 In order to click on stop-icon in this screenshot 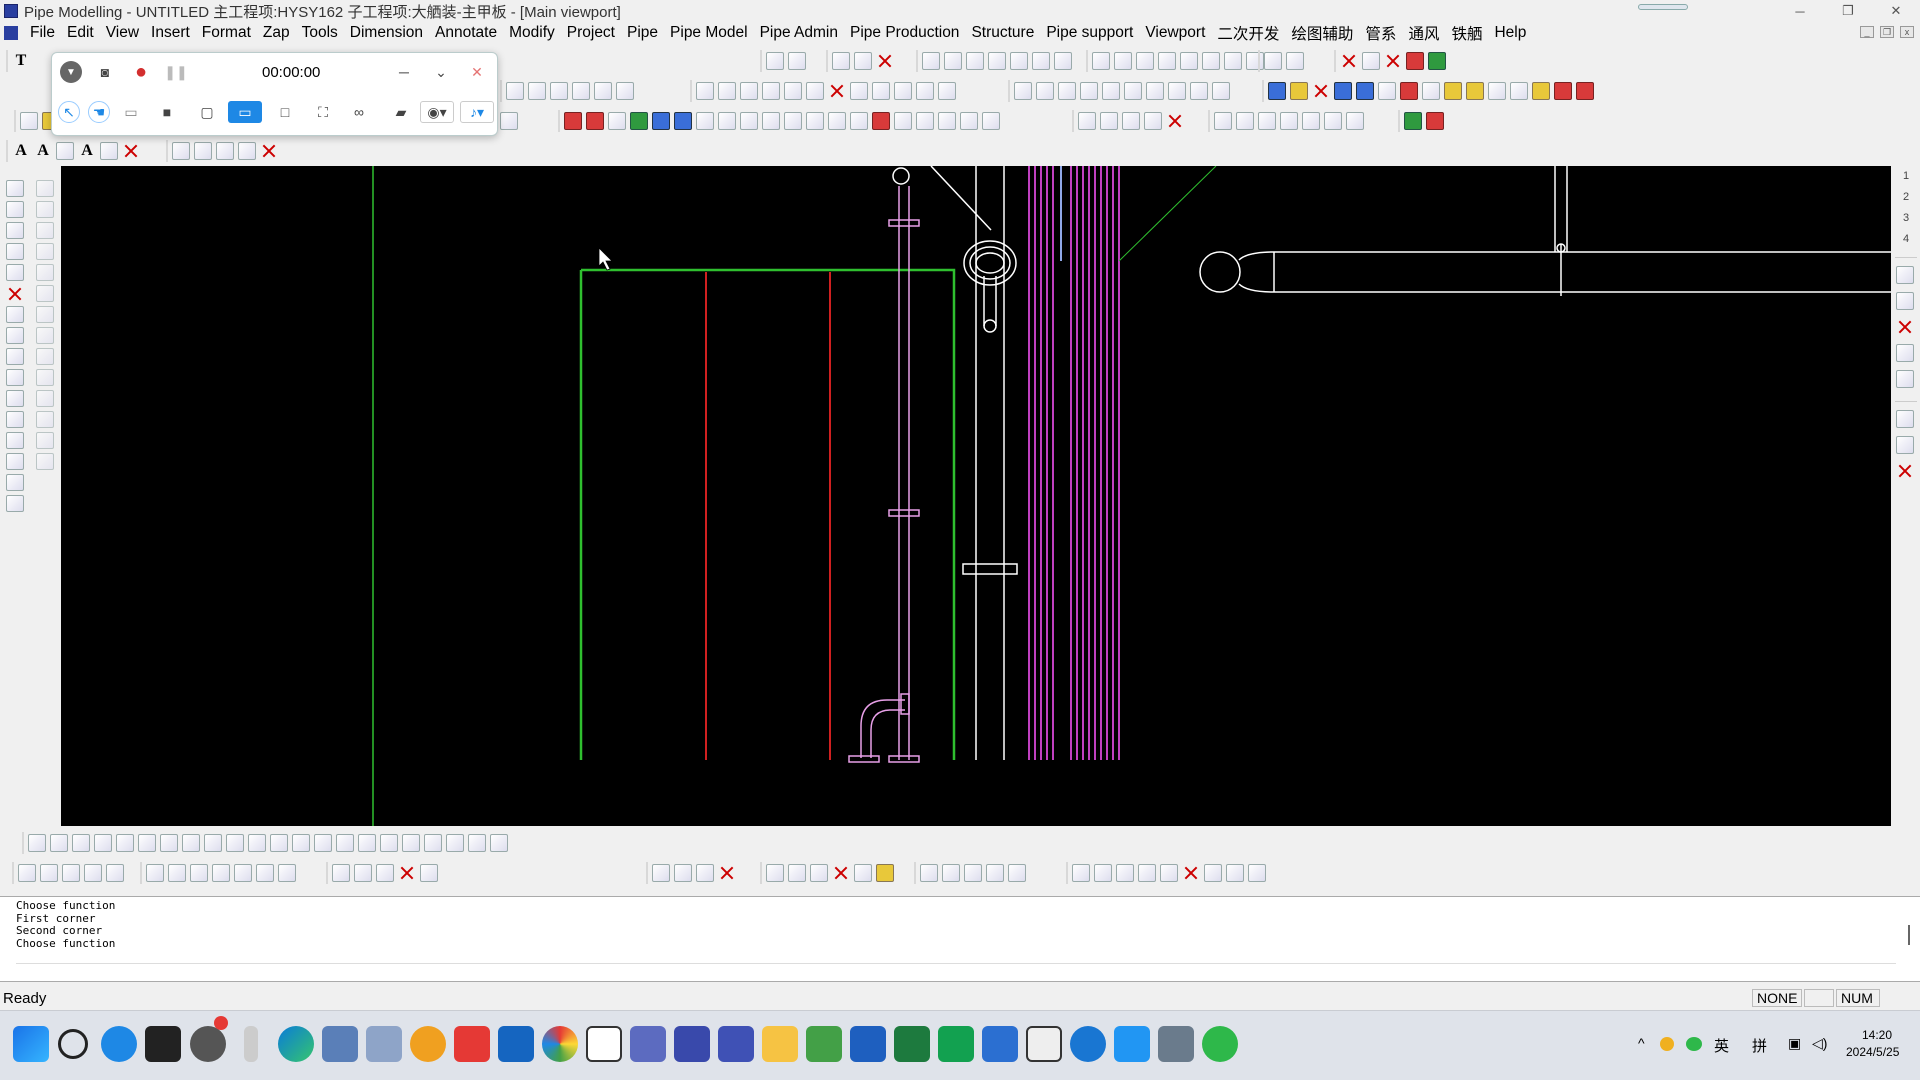, I will do `click(1415, 61)`.